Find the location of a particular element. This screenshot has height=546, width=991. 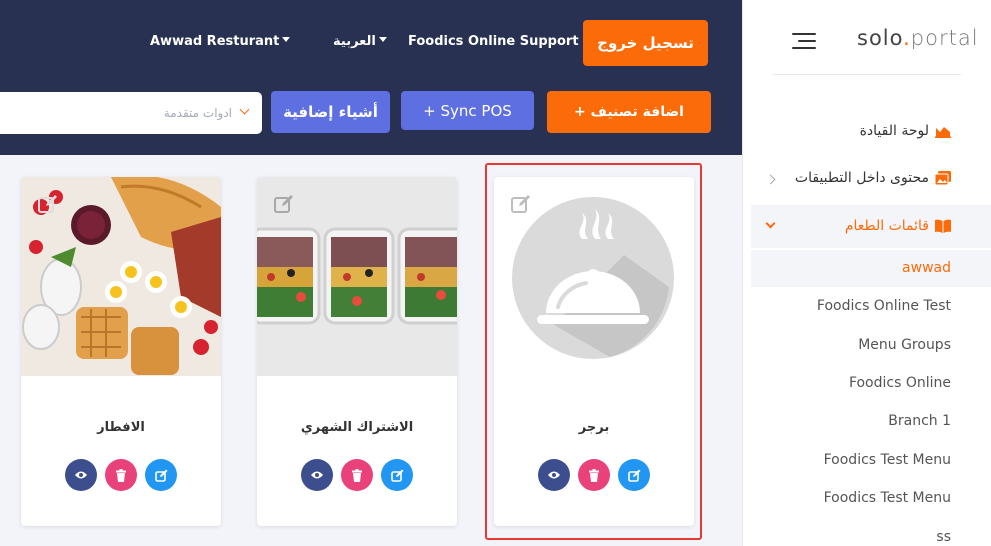

category-card: الاشتراك الشهري is located at coordinates (357, 351).